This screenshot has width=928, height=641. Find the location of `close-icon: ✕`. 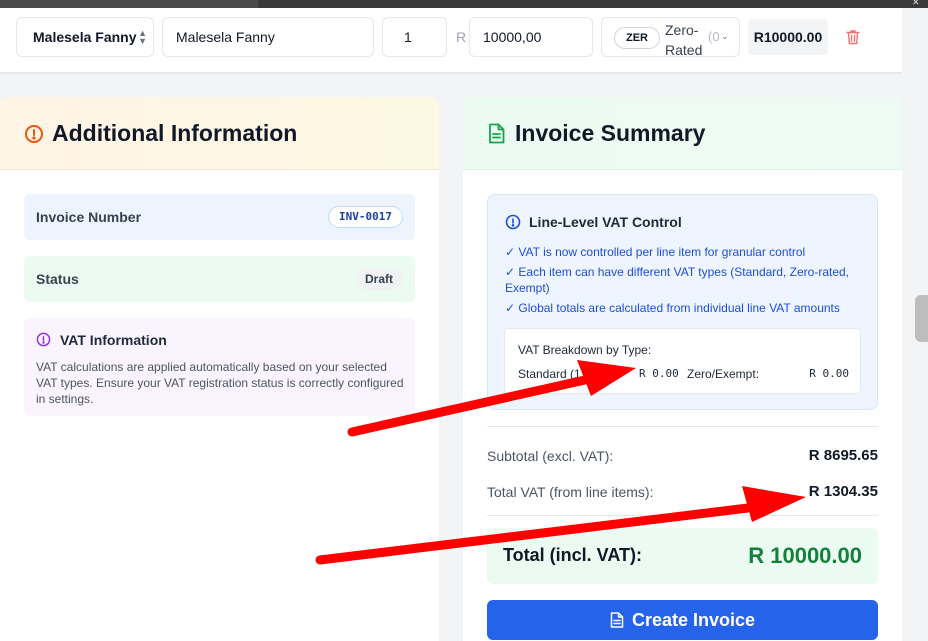

close-icon: ✕ is located at coordinates (916, 4).